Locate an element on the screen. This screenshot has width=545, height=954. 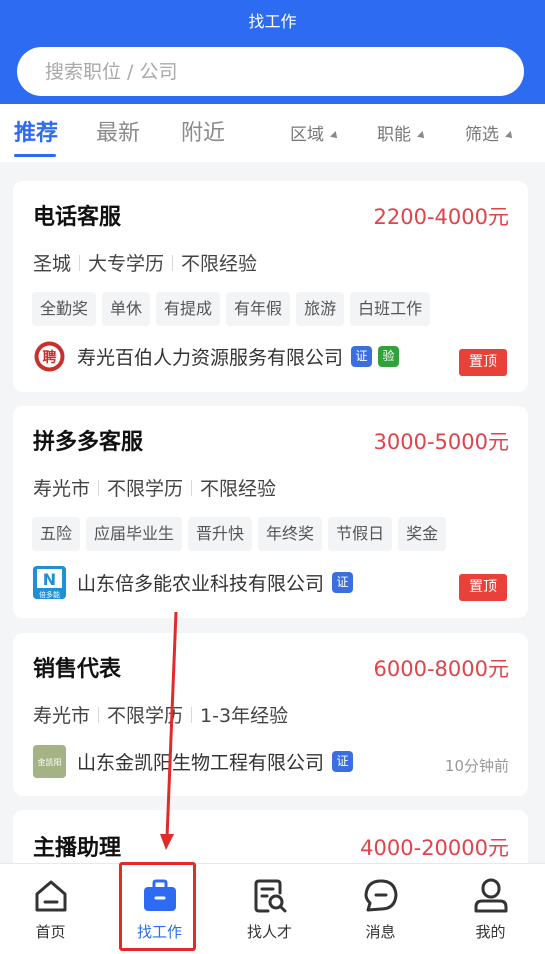
job-location: 圣城 is located at coordinates (52, 264).